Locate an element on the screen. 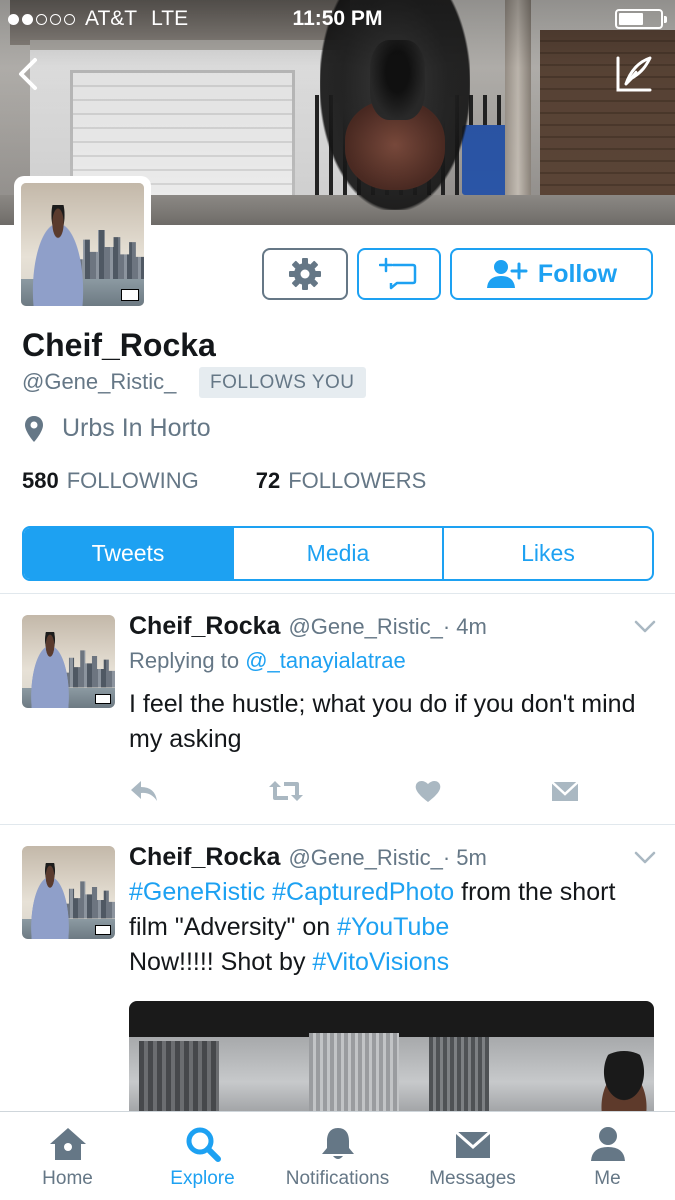 This screenshot has height=1200, width=675. feather-compose-icon is located at coordinates (634, 74).